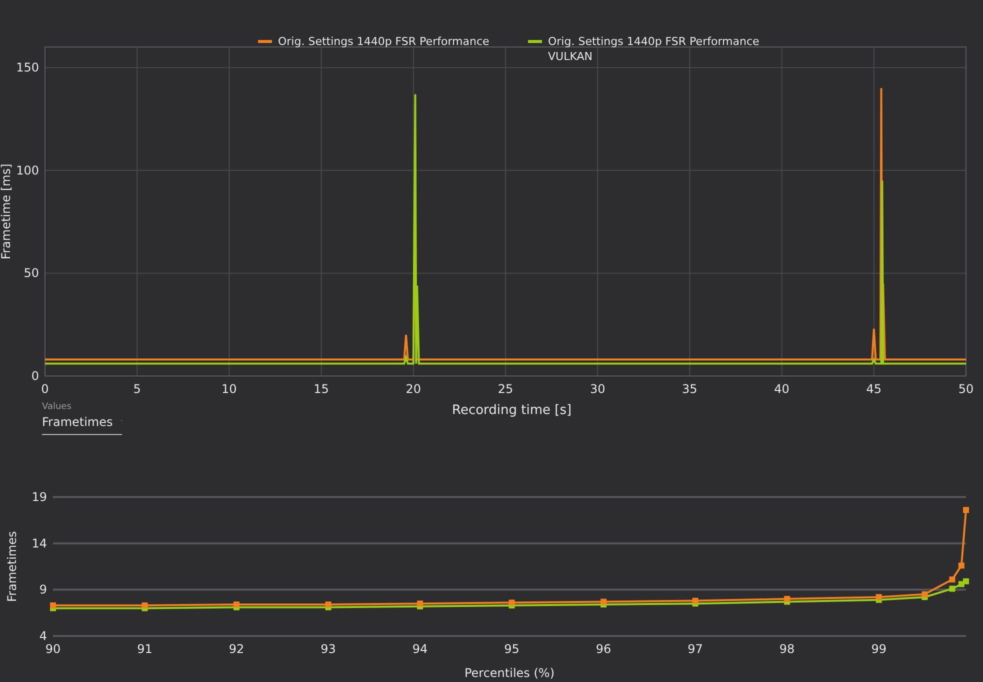 This screenshot has width=983, height=682. I want to click on axis-tick-label: 10, so click(229, 389).